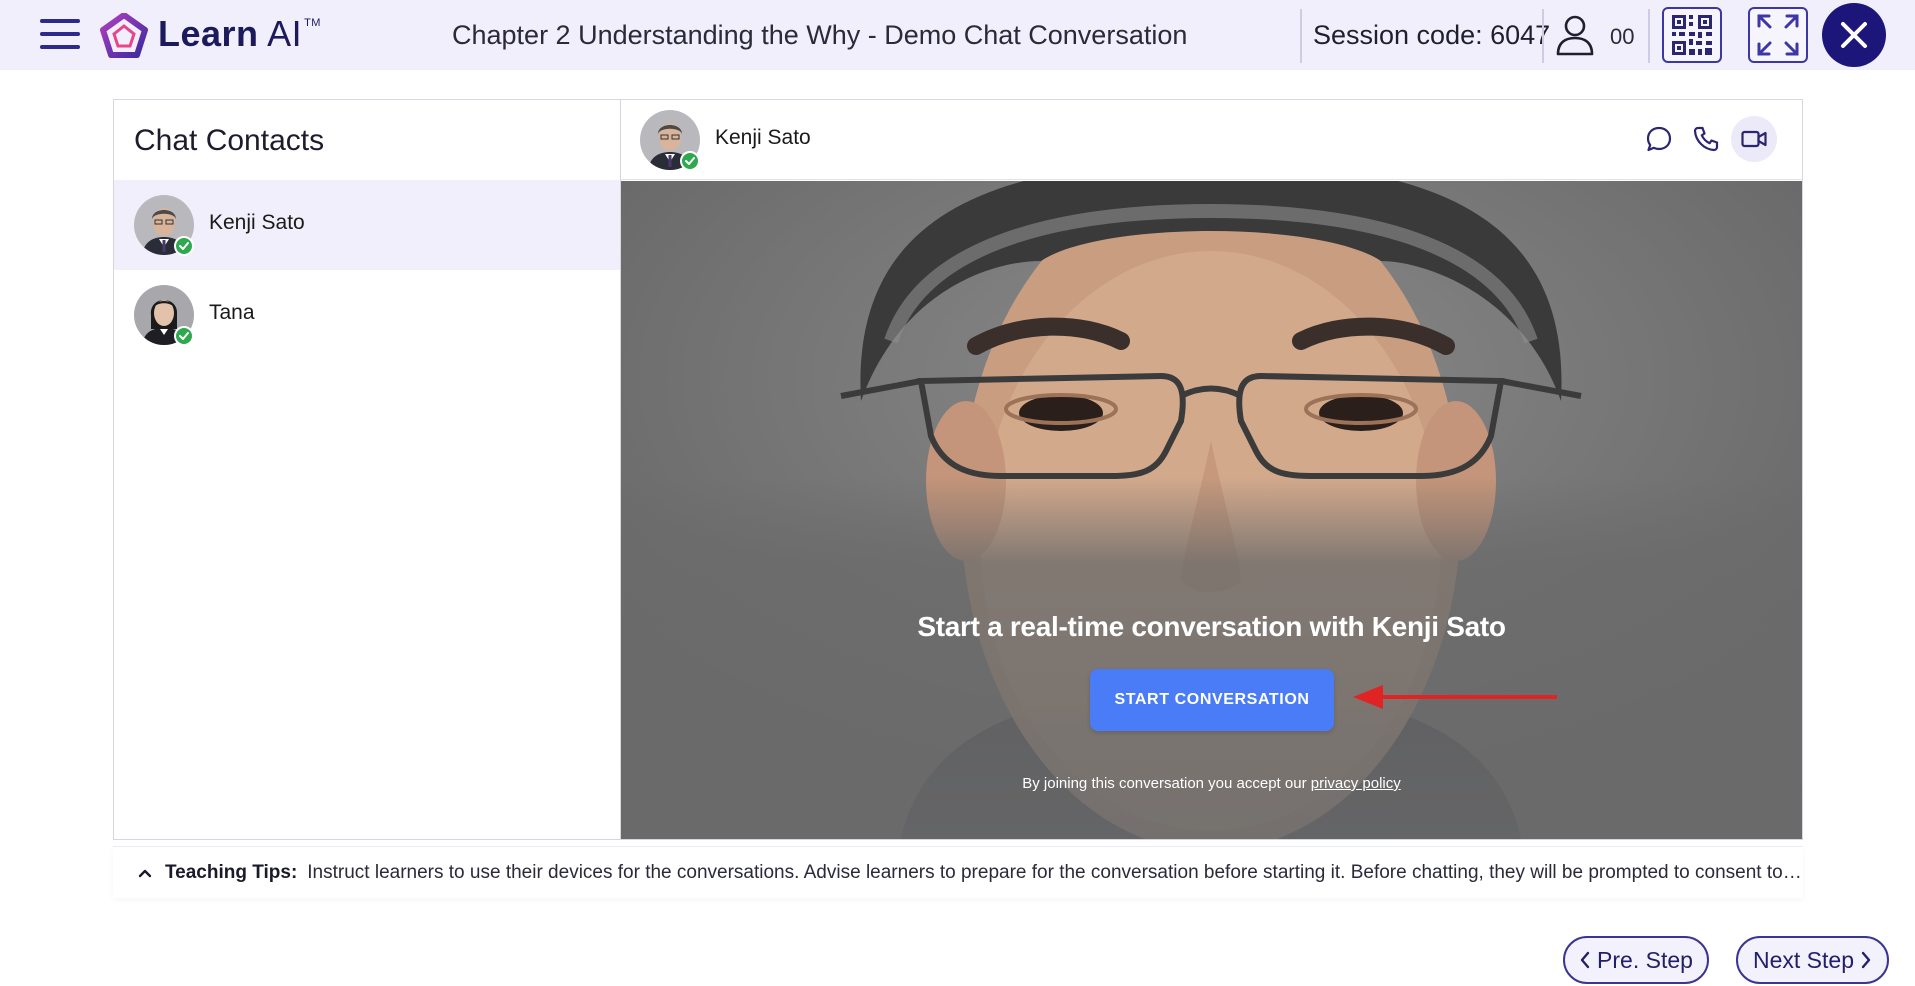  What do you see at coordinates (124, 35) in the screenshot?
I see `logo-icon` at bounding box center [124, 35].